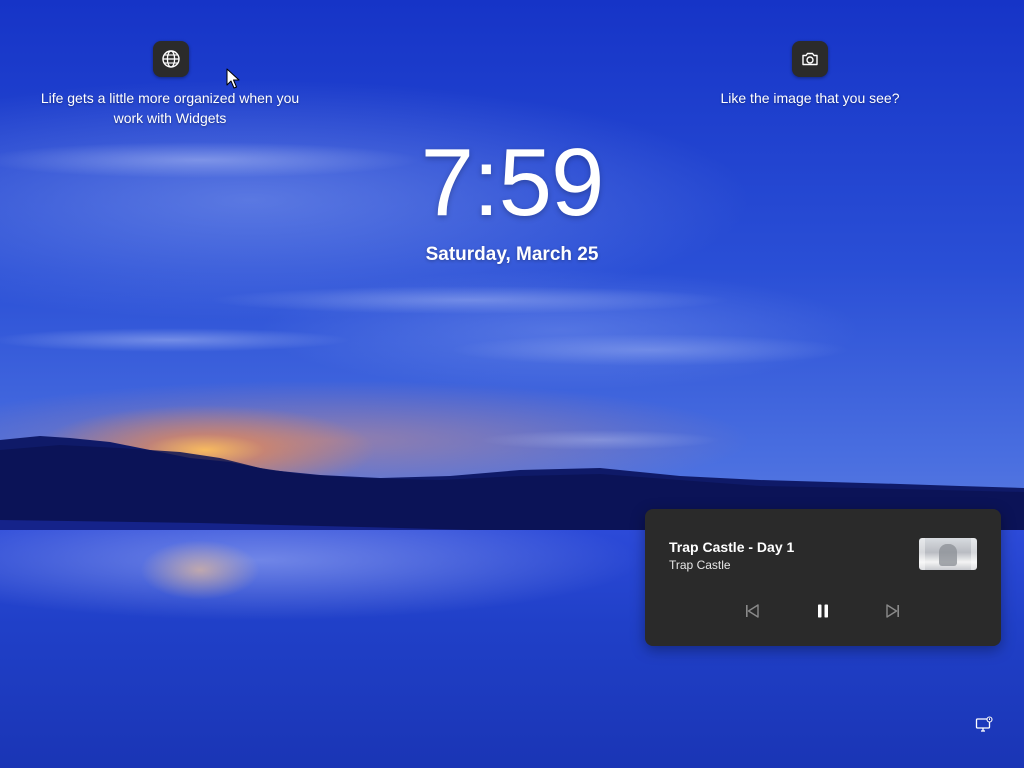 This screenshot has width=1024, height=768. I want to click on network-status-button, so click(984, 725).